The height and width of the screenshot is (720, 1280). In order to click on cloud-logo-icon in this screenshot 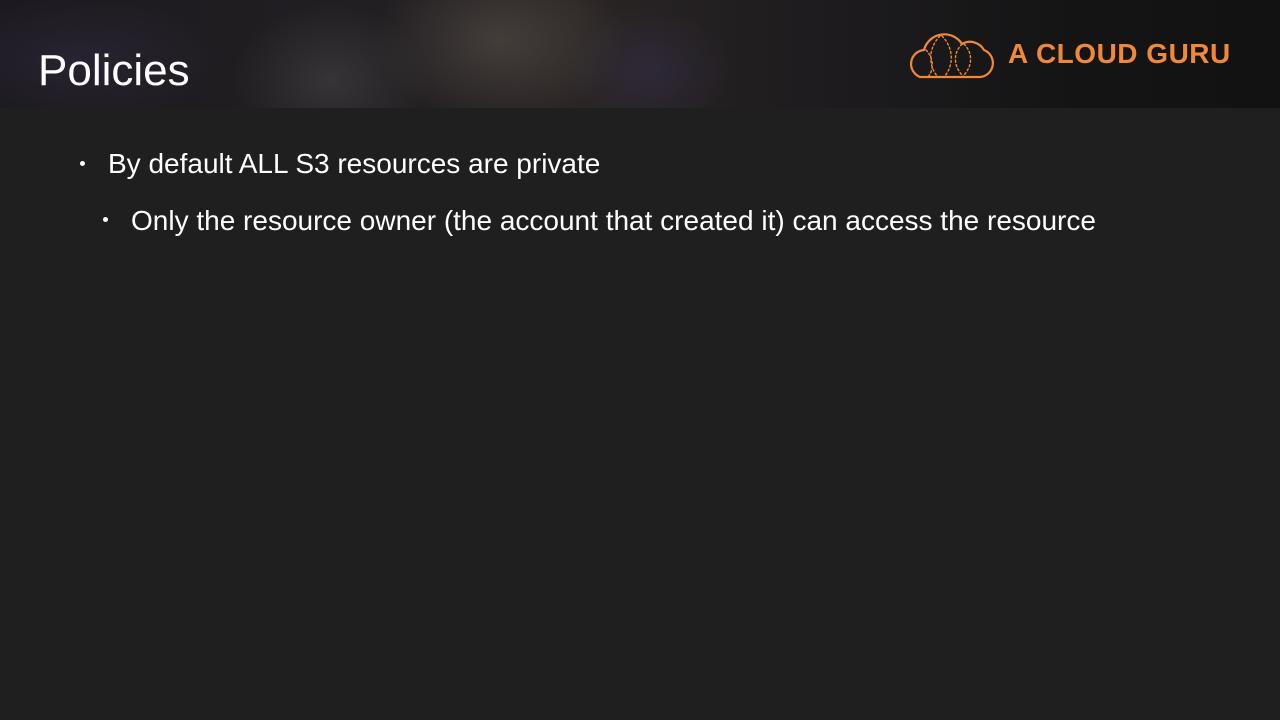, I will do `click(952, 56)`.